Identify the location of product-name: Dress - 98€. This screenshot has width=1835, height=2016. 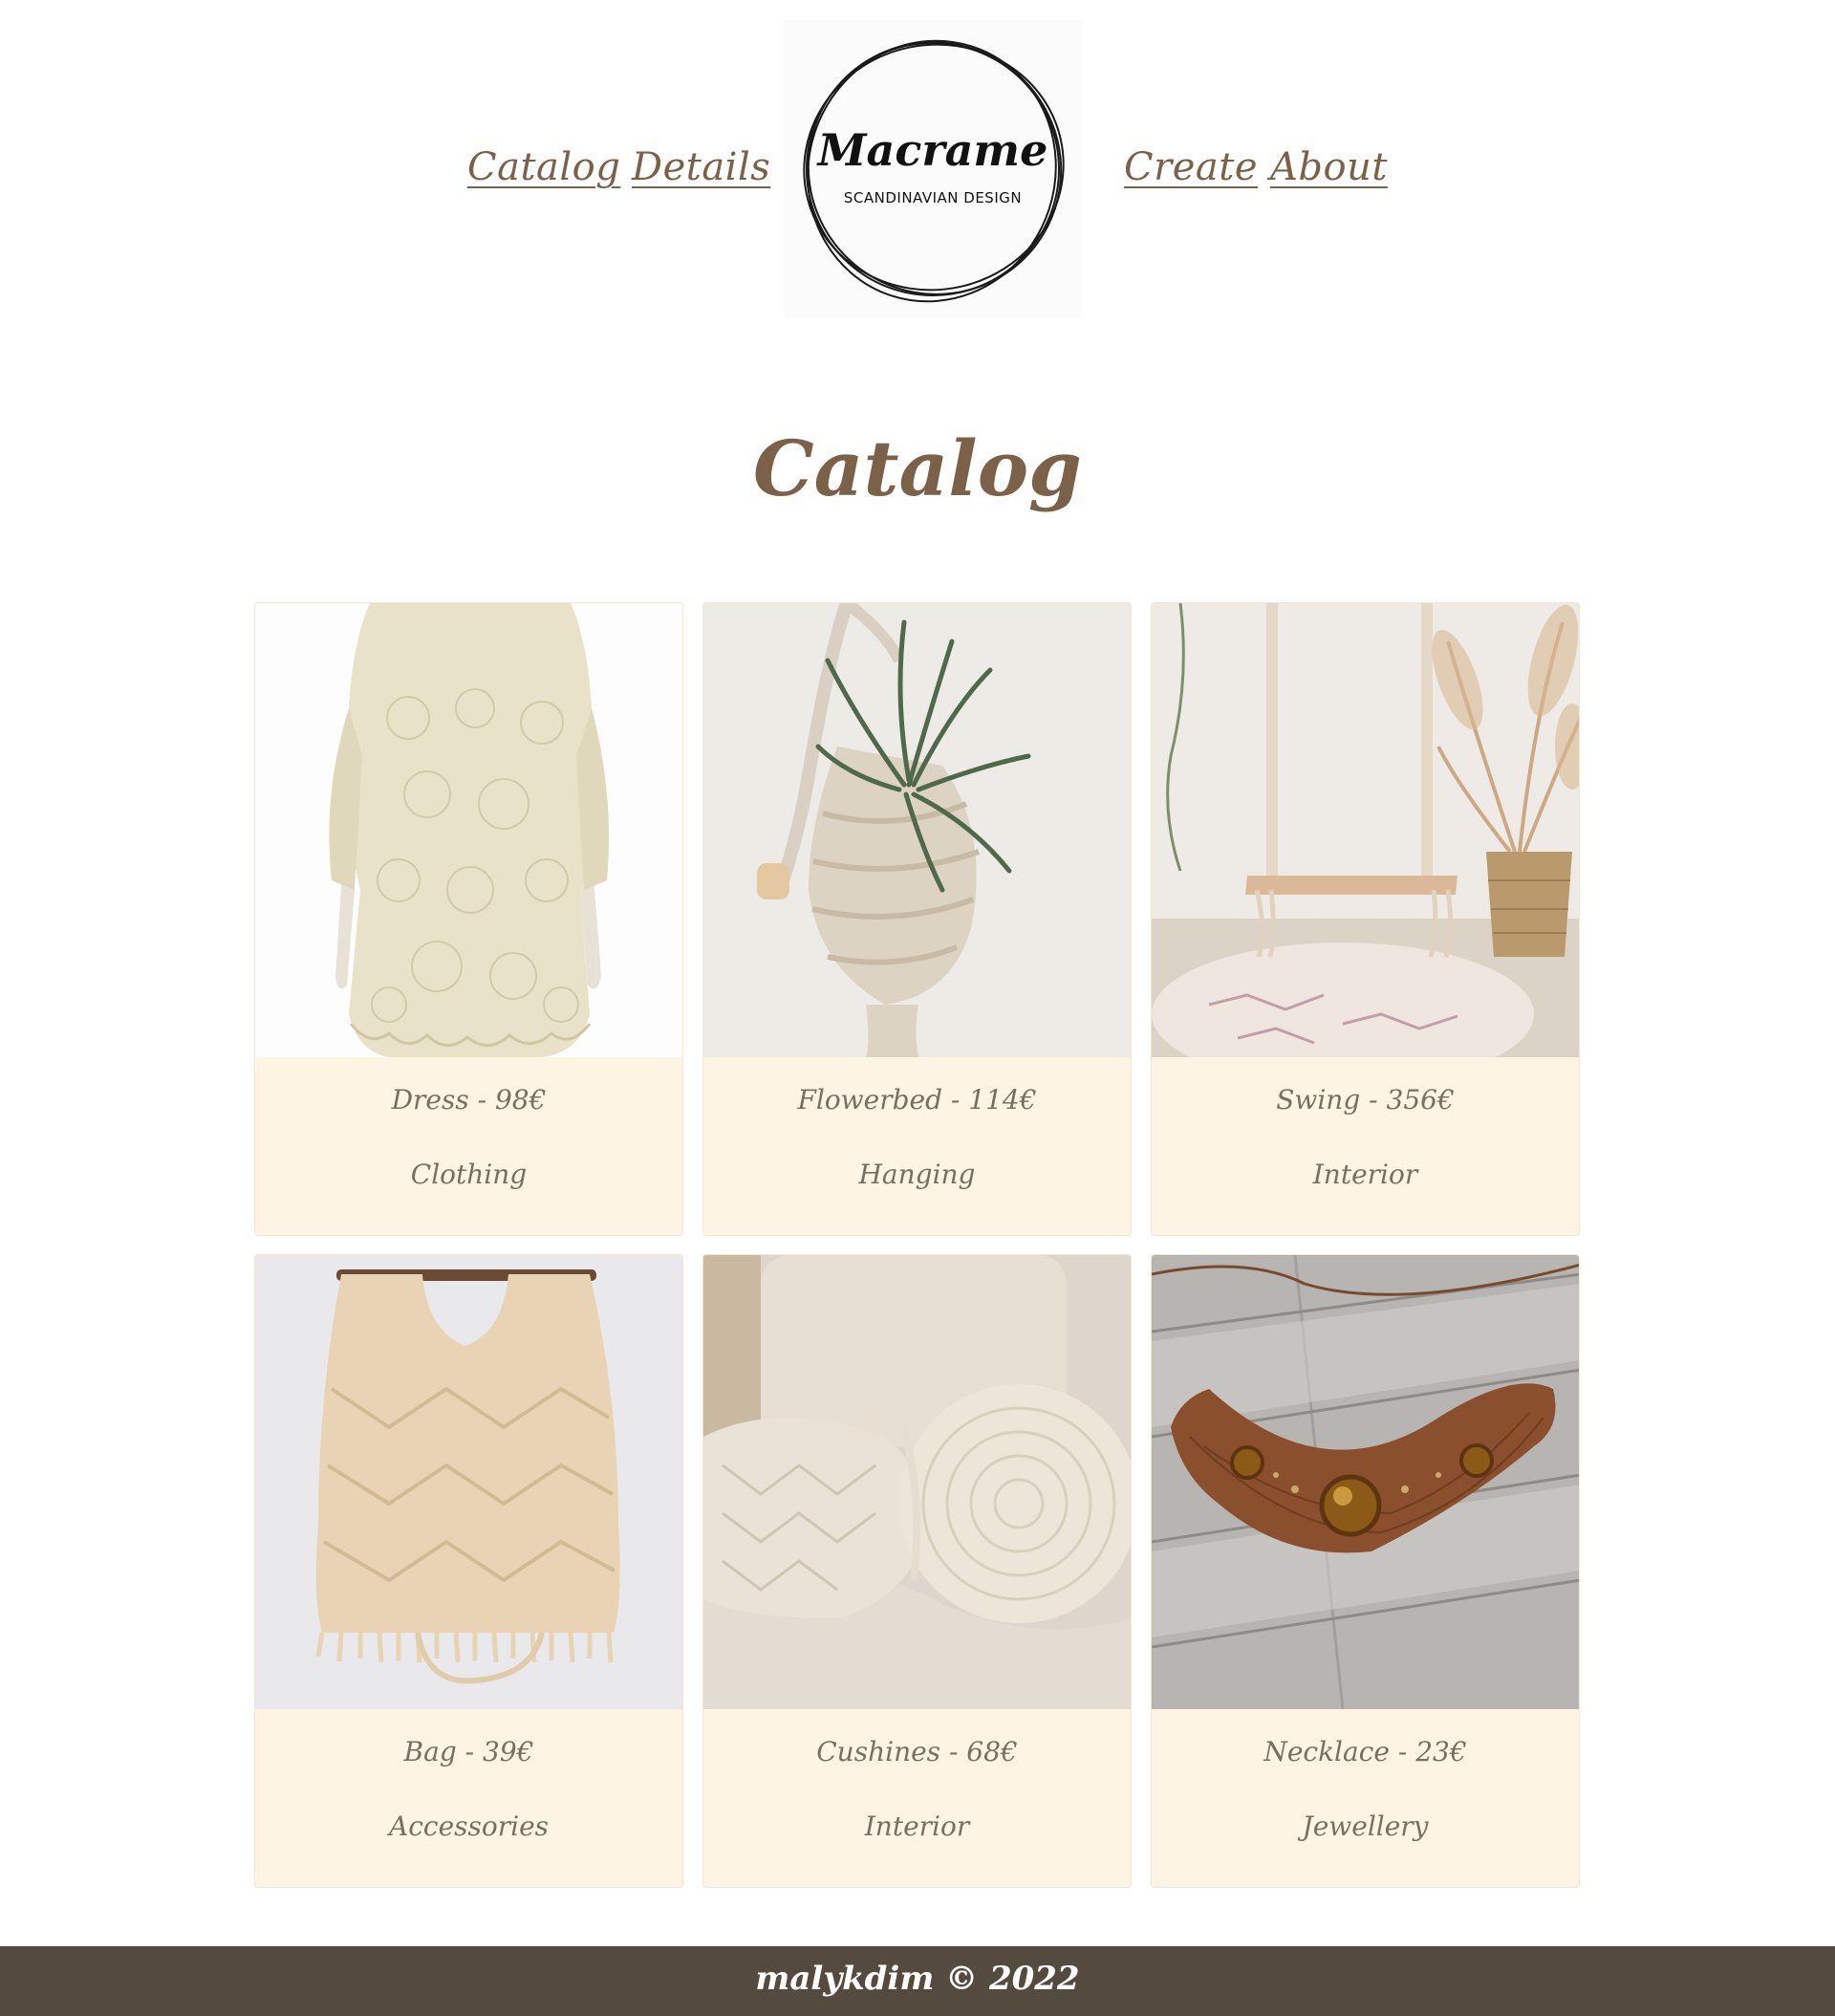
(469, 1100).